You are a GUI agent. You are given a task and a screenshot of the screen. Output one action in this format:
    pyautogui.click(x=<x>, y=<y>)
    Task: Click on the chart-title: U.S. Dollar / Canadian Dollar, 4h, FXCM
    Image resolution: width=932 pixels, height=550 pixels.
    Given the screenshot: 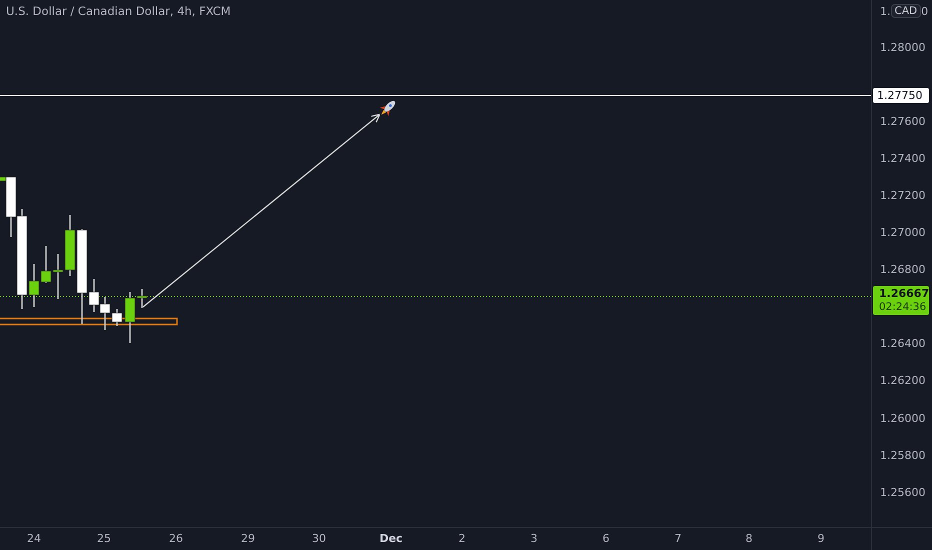 What is the action you would take?
    pyautogui.click(x=118, y=11)
    